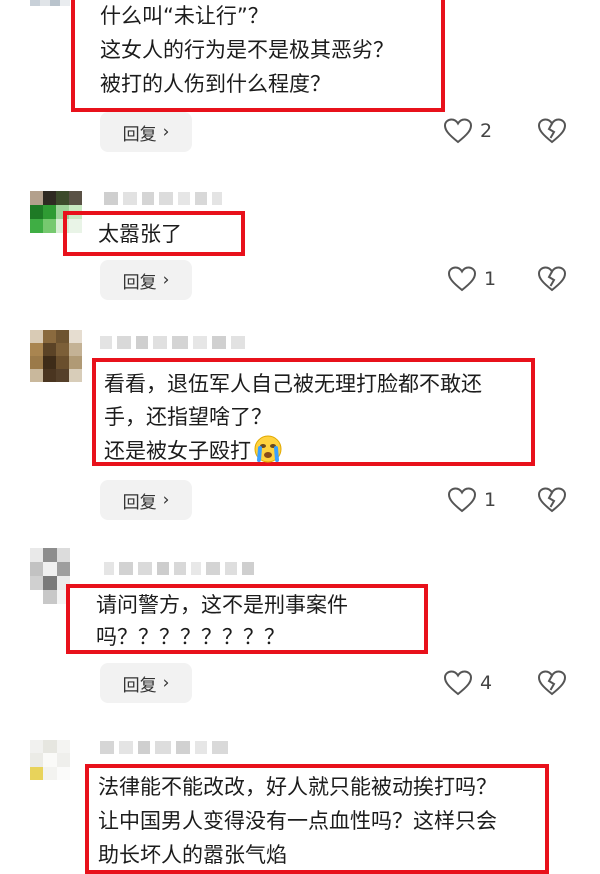  Describe the element at coordinates (297, 821) in the screenshot. I see `comment-text-line: 让中国男人变得没有一点血性吗？这样只会` at that location.